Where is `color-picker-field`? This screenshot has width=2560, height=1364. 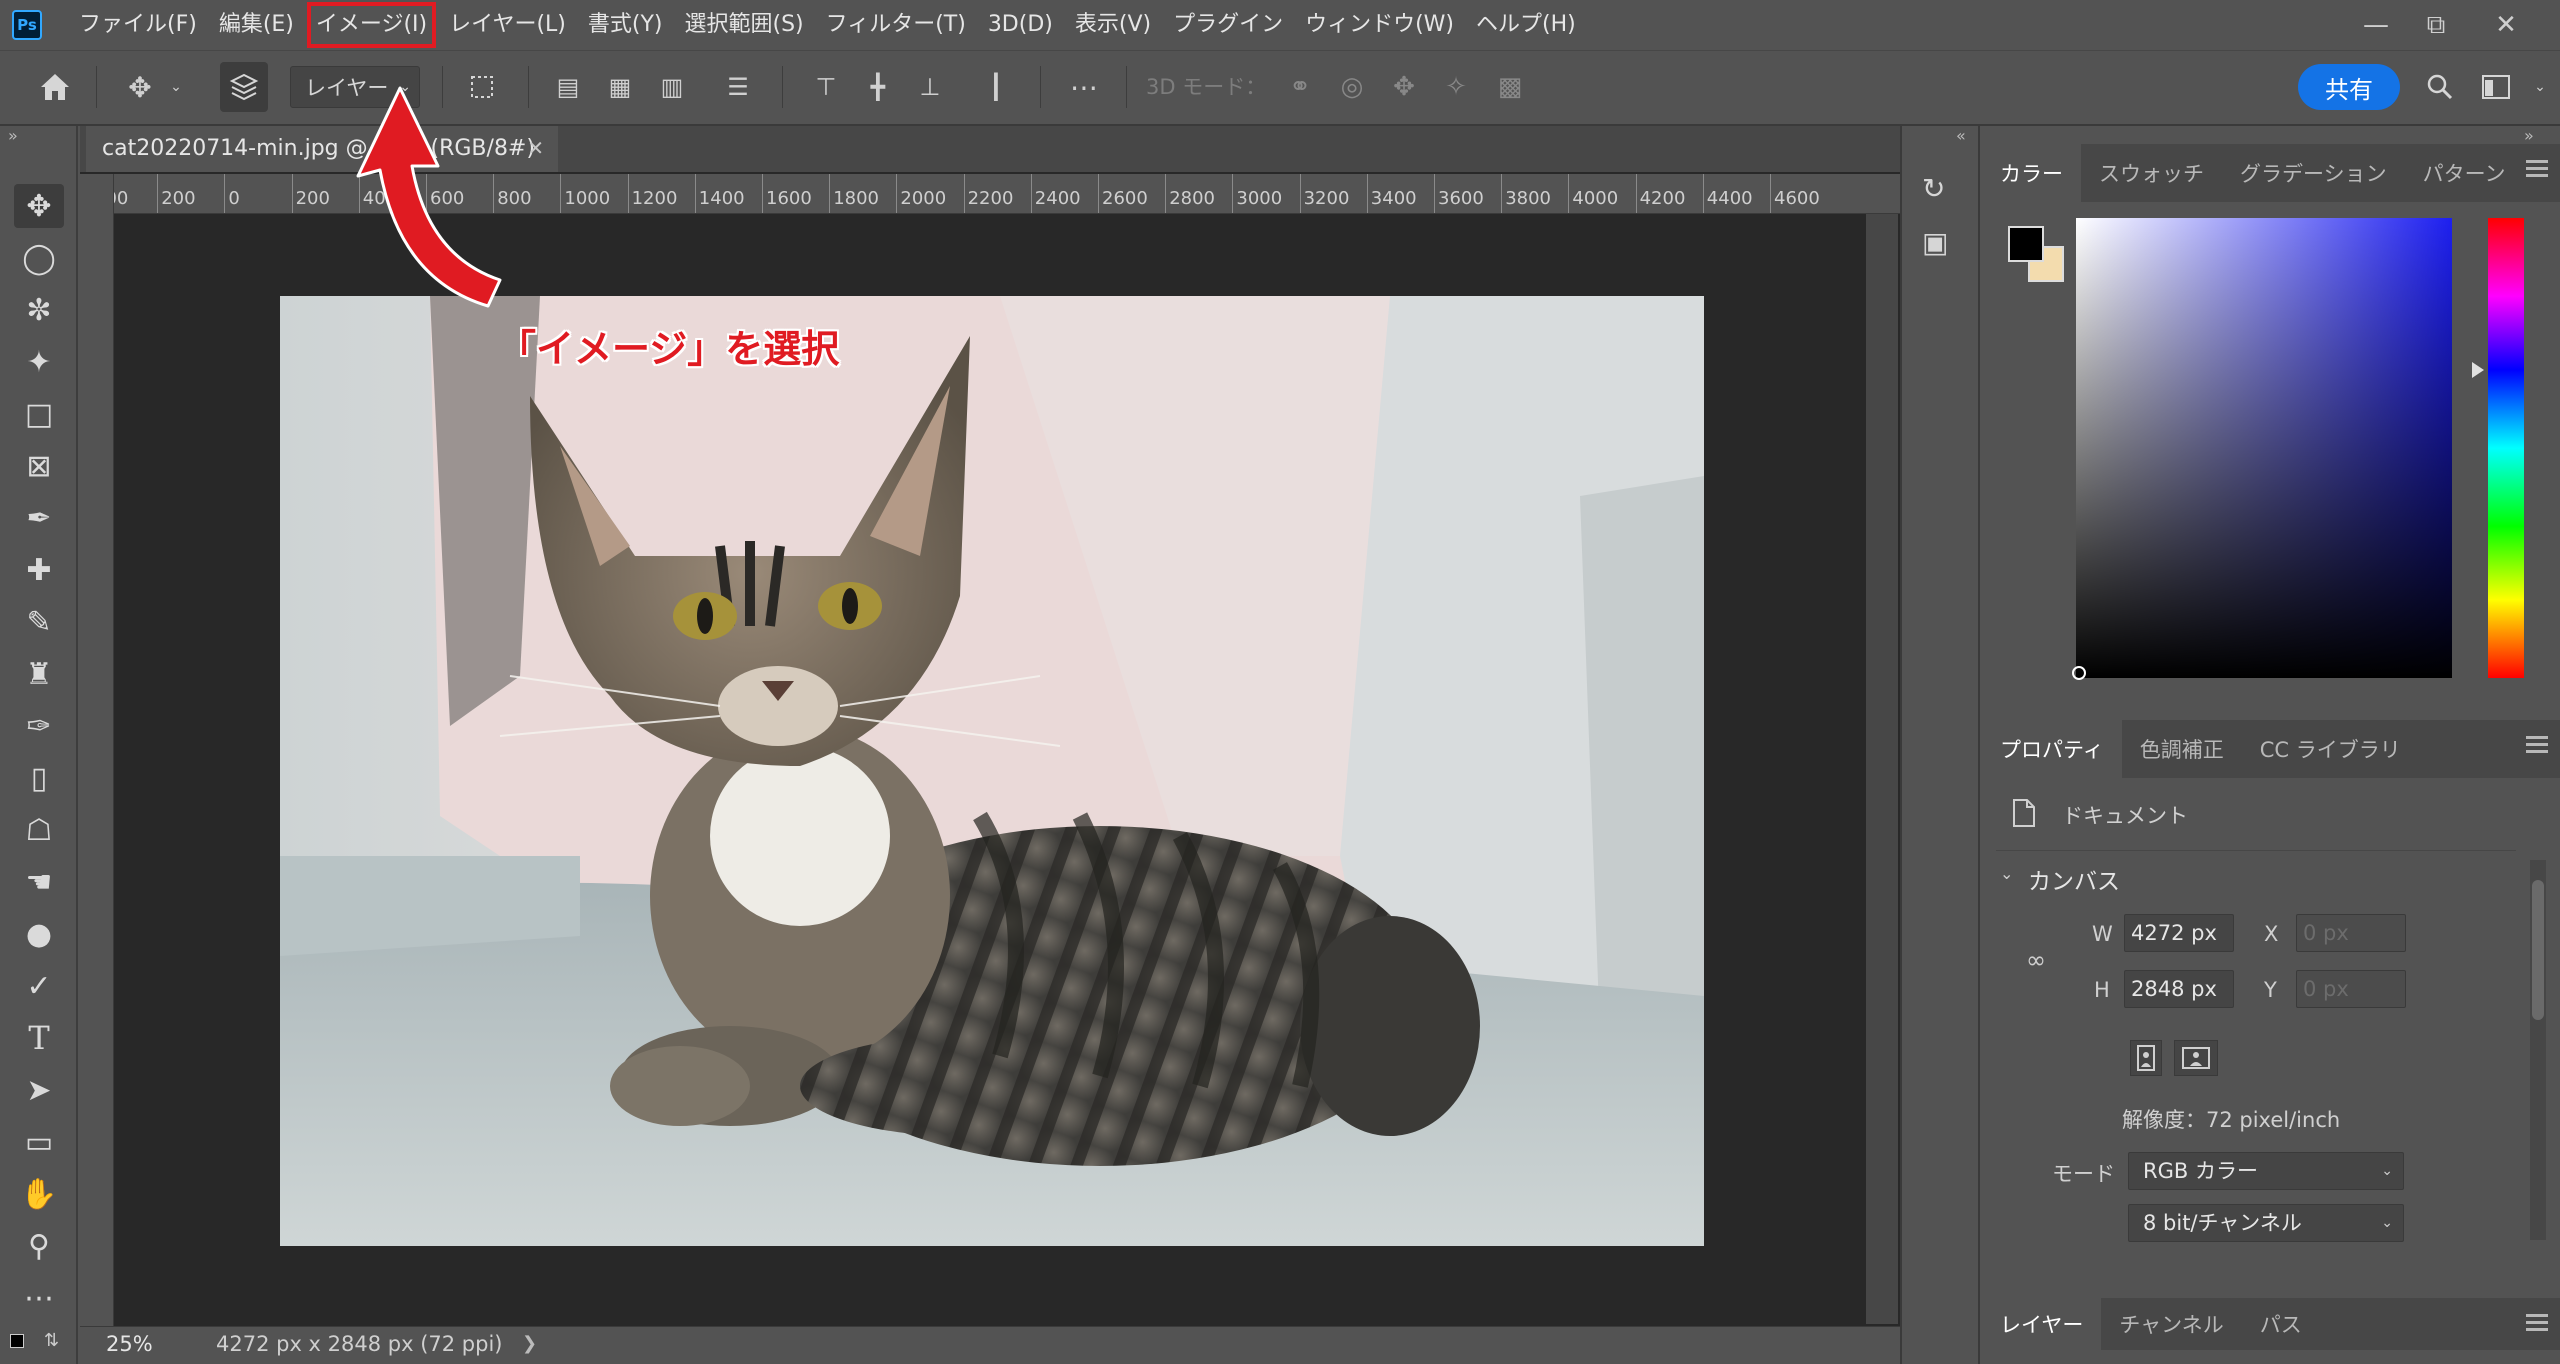 color-picker-field is located at coordinates (2264, 448).